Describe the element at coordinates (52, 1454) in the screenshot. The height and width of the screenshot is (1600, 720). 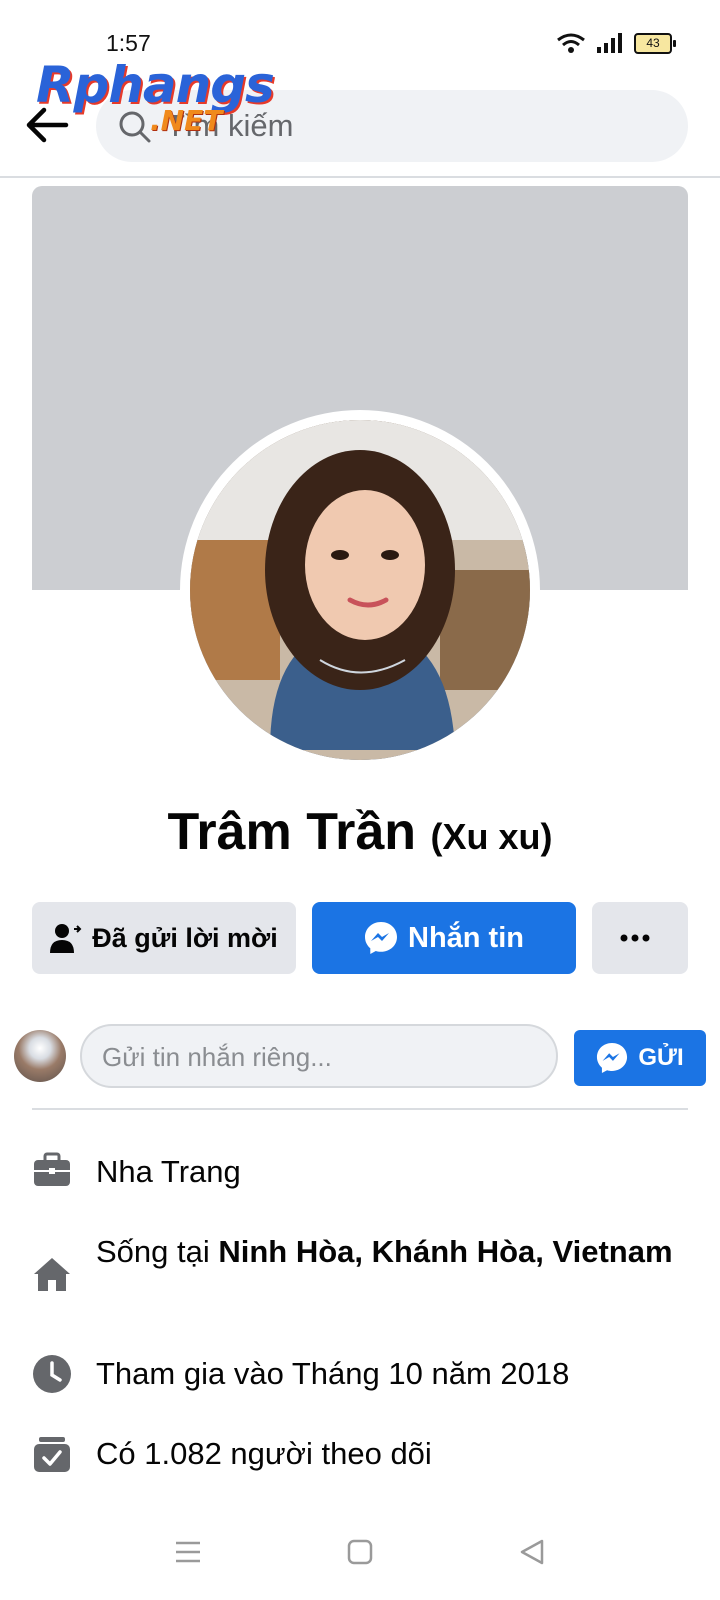
I see `followers-icon` at that location.